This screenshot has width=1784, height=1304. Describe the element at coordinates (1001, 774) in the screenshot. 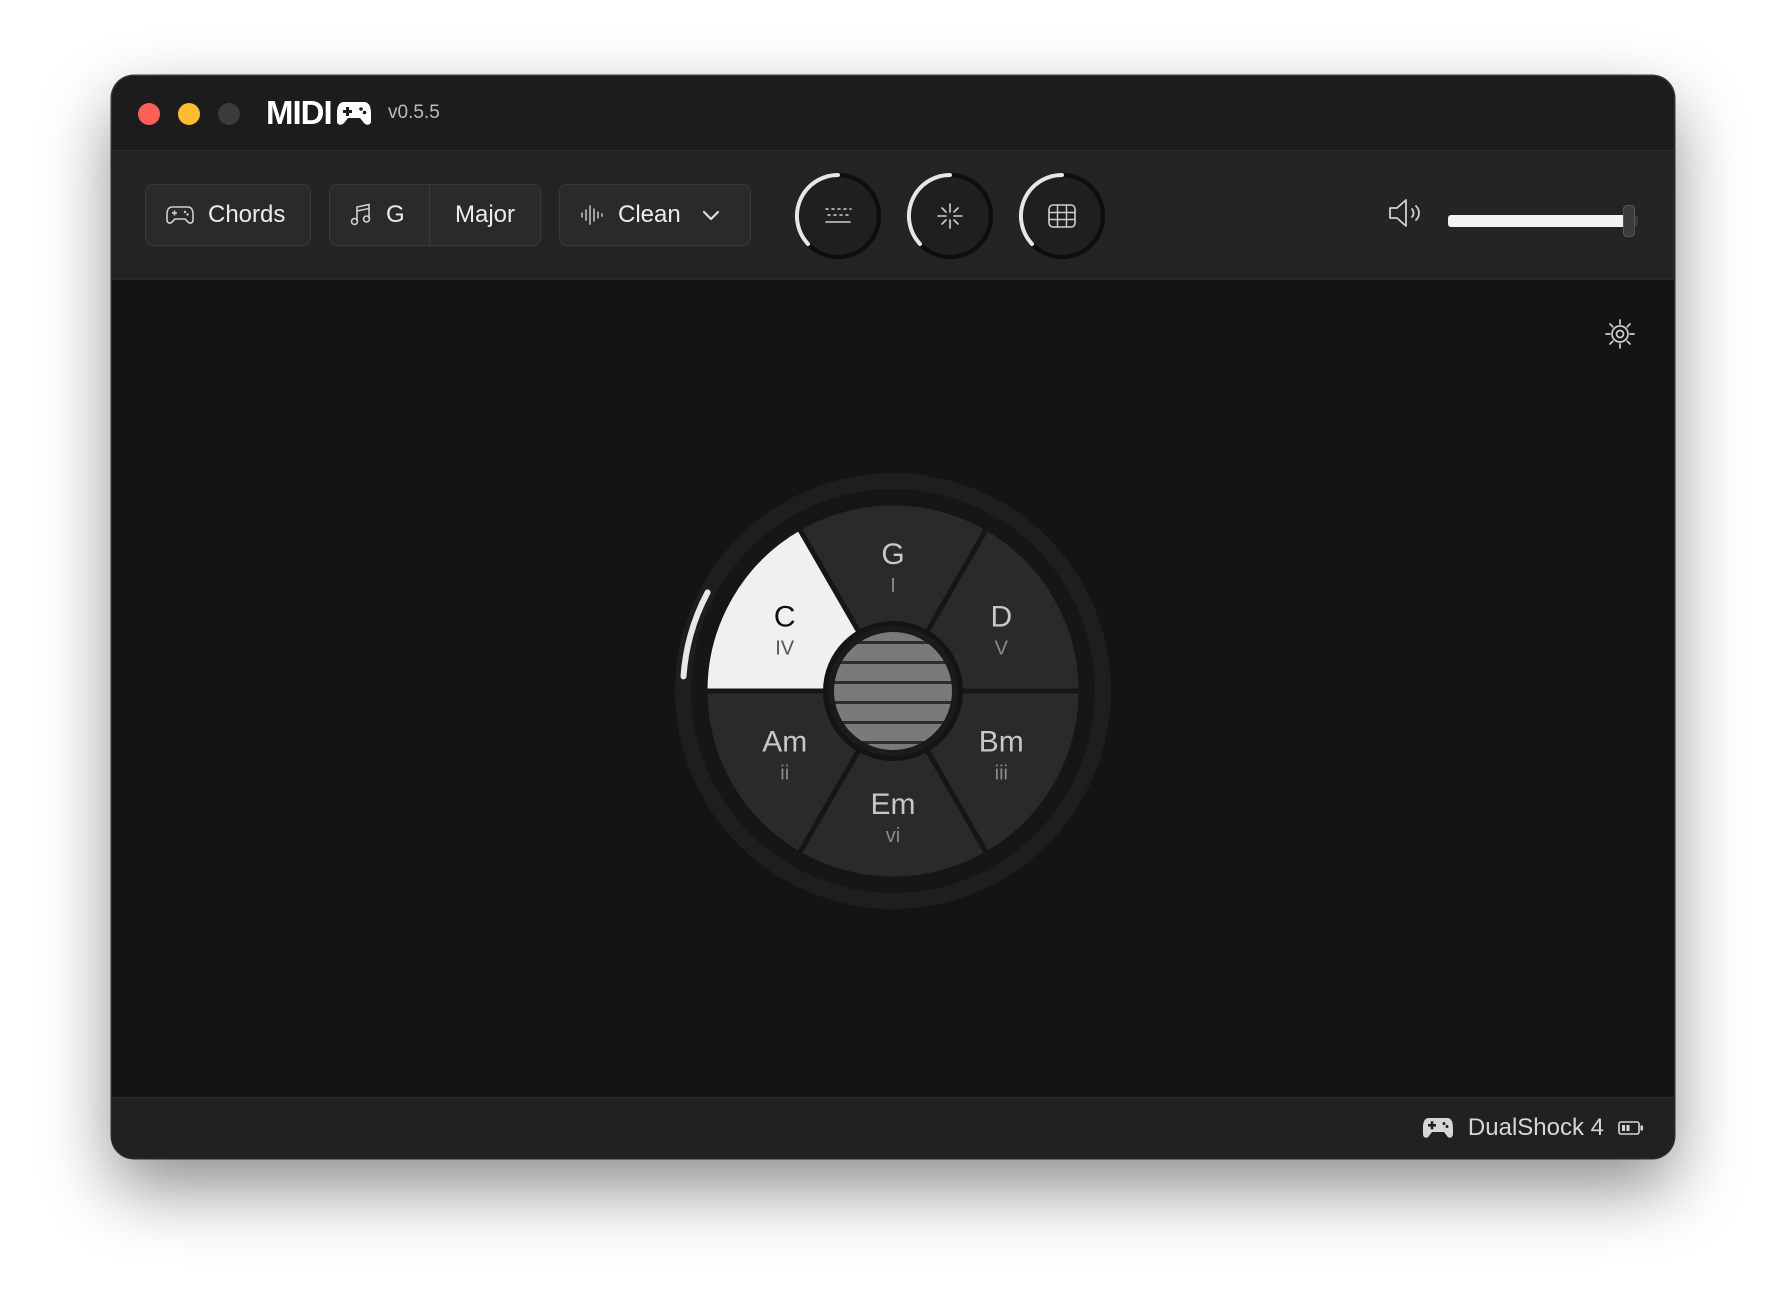

I see `chord-numeral: iii` at that location.